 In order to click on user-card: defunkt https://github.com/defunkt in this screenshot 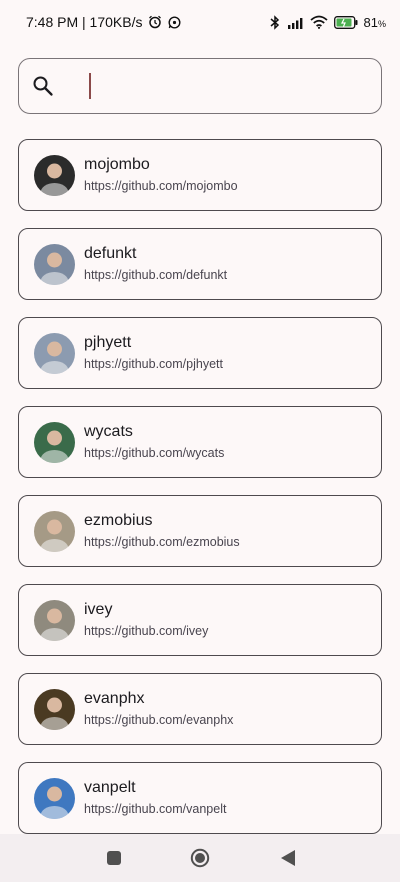, I will do `click(200, 264)`.